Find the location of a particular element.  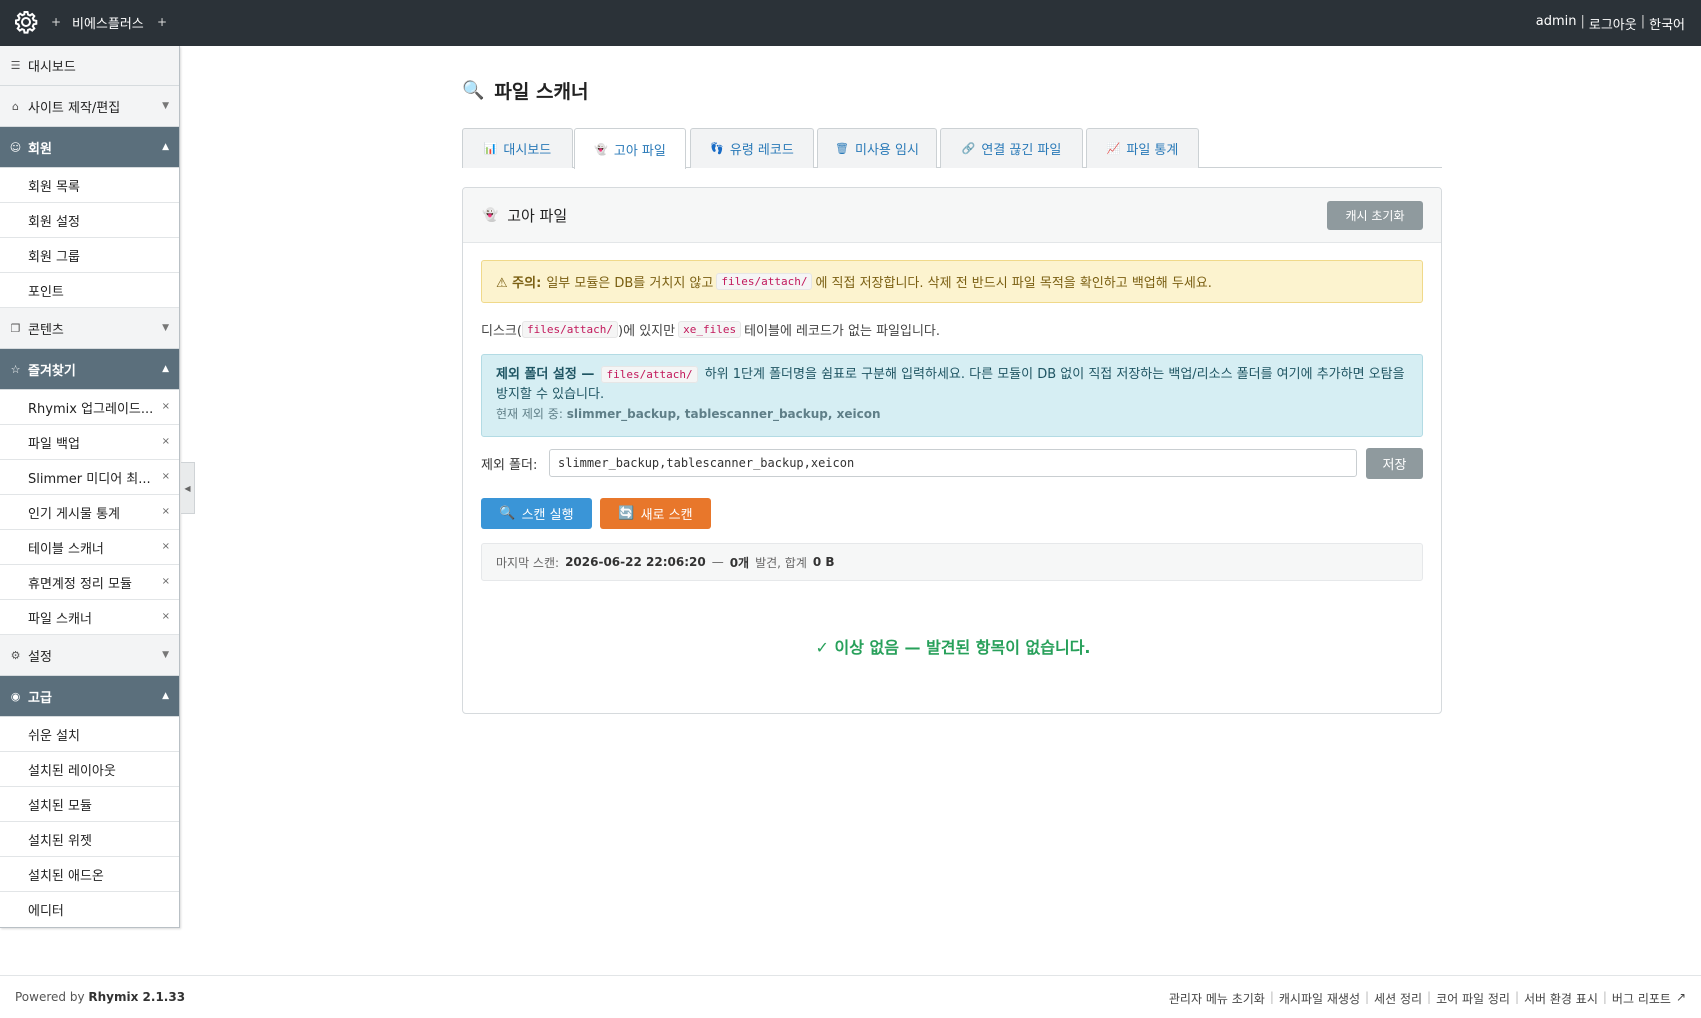

sidebar-item-favorite: Slimmer 미디어 최... × is located at coordinates (89, 477).